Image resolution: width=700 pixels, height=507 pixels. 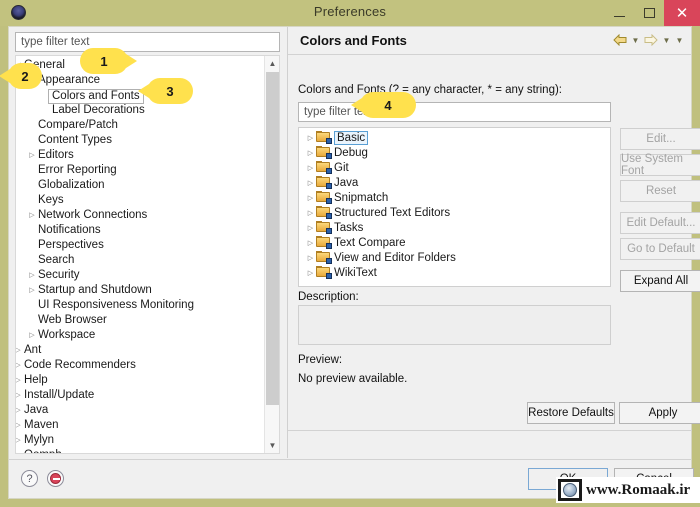 I want to click on expand-all-button: Expand All, so click(x=660, y=281).